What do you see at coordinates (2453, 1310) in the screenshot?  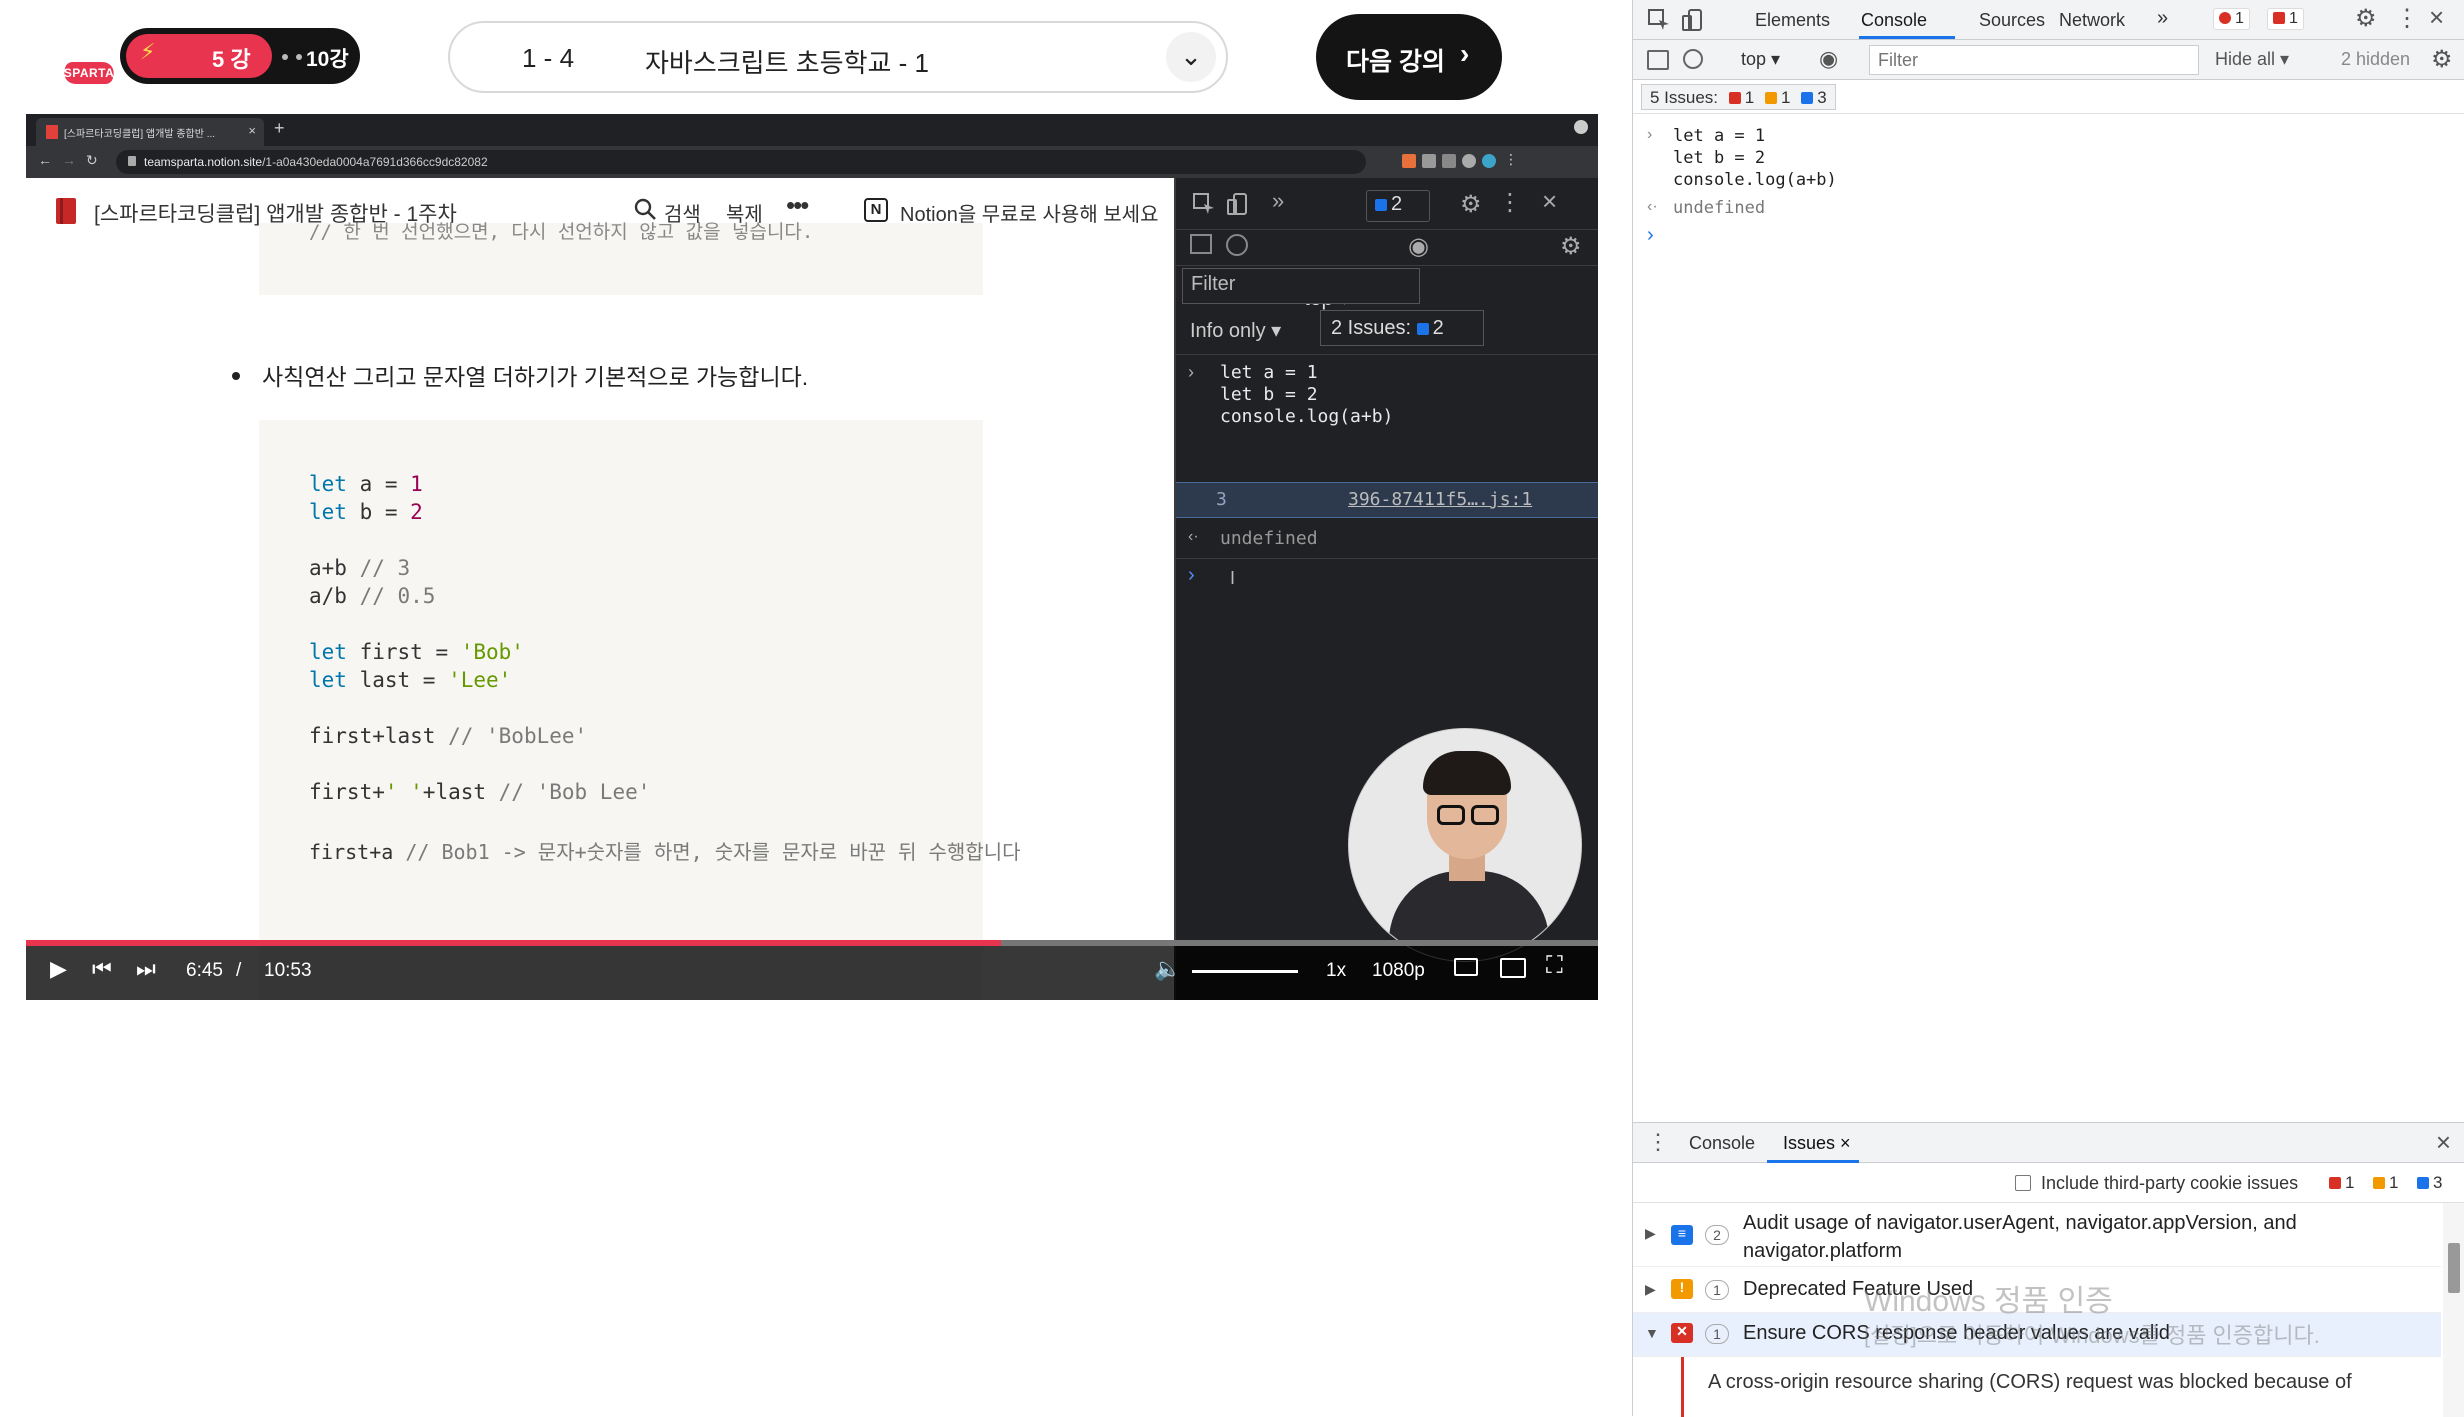 I see `drawer-scrollbar` at bounding box center [2453, 1310].